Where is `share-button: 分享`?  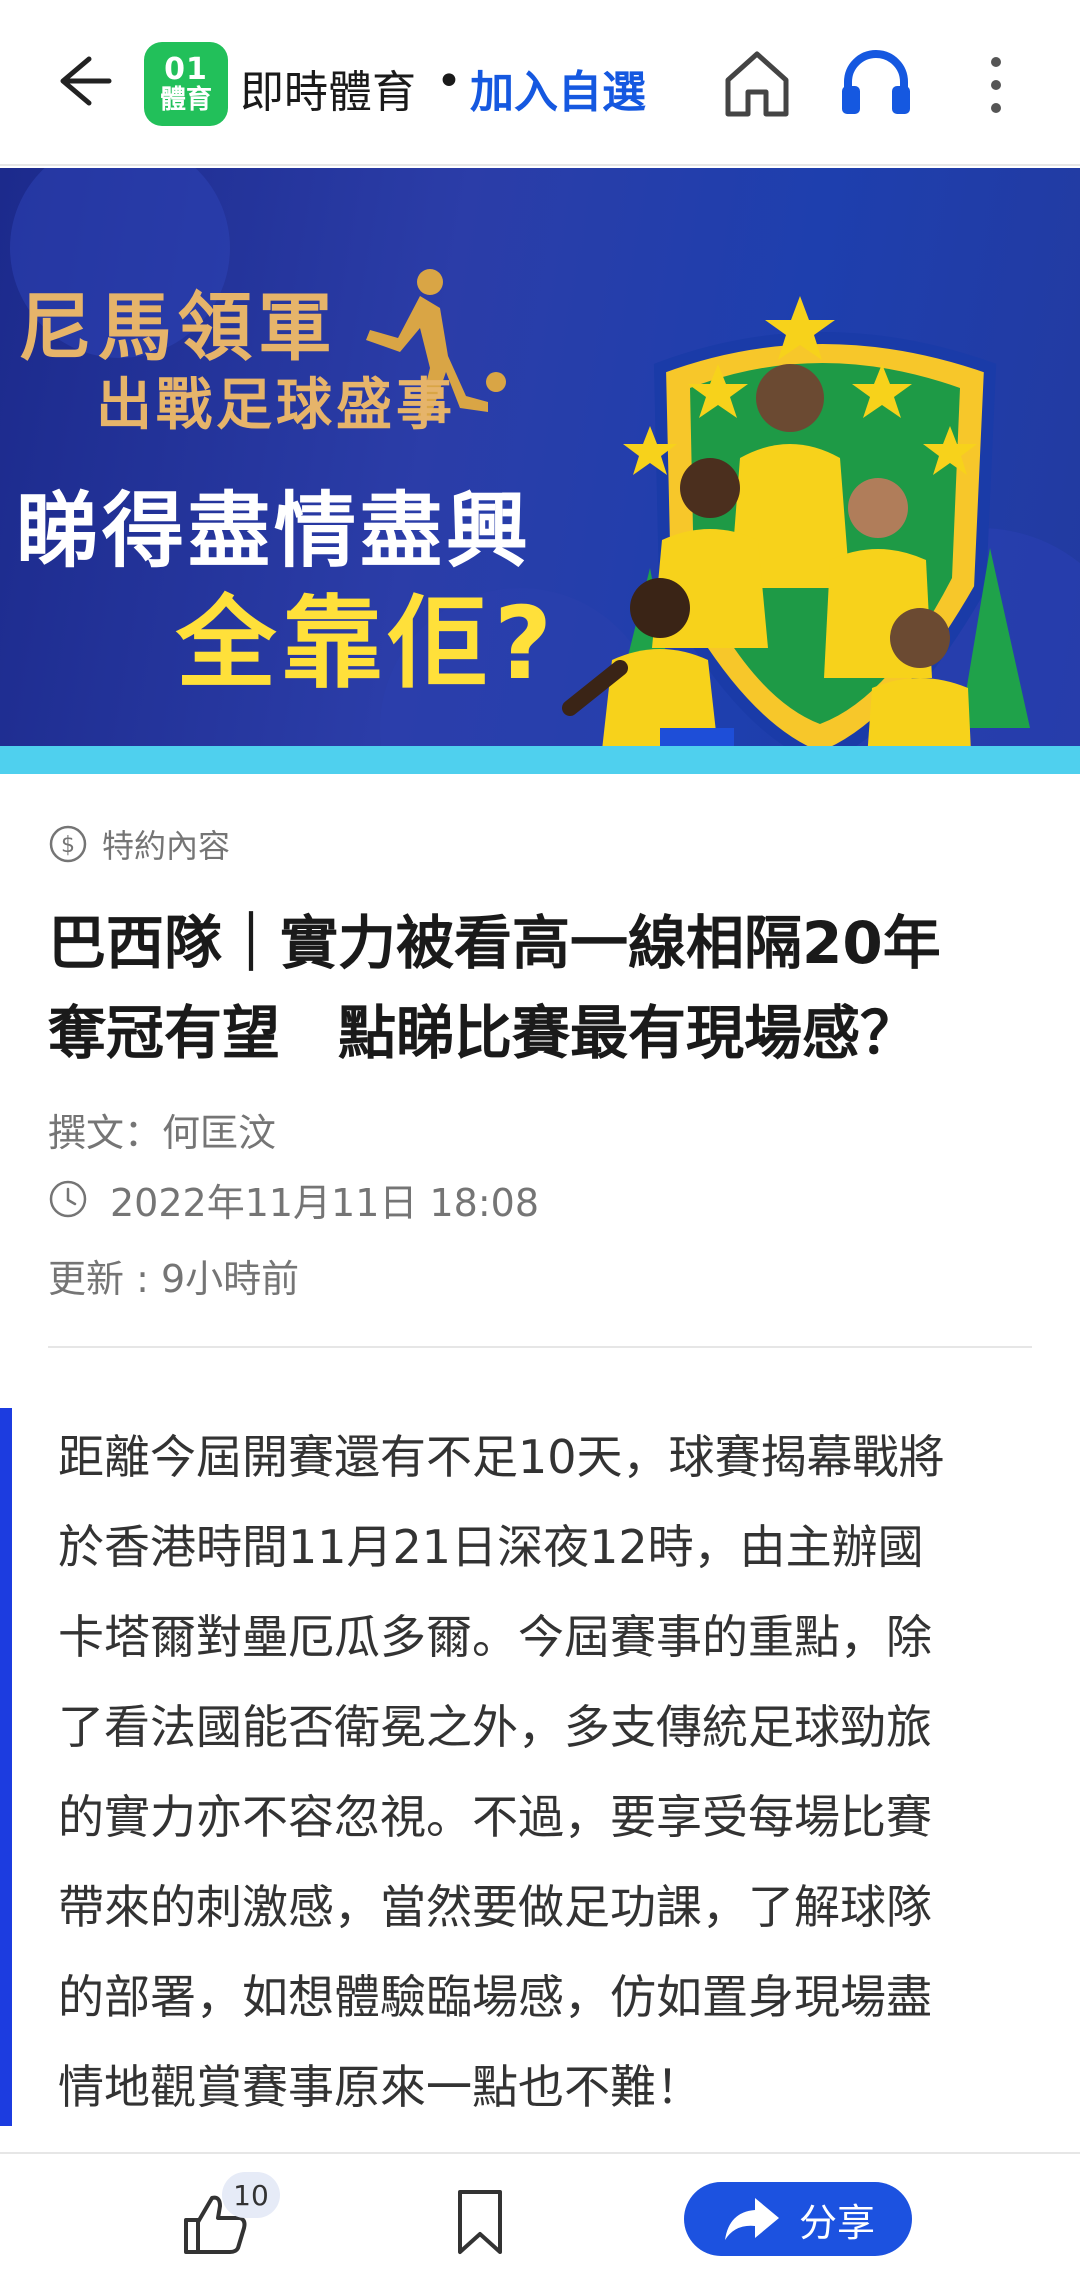
share-button: 分享 is located at coordinates (798, 2219).